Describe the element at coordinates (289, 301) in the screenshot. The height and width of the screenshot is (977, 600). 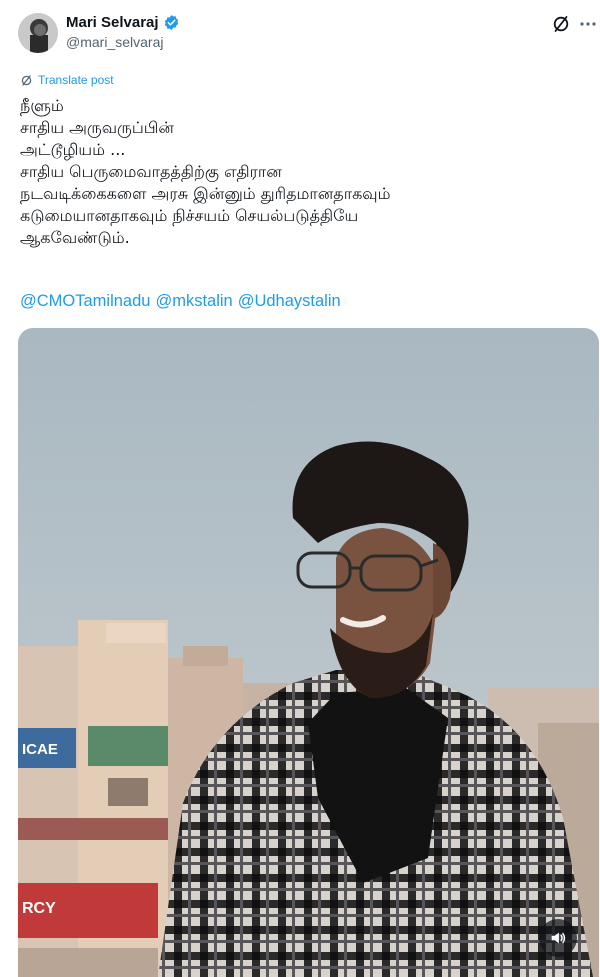
I see `mention-udhaystalin: @Udhaystalin` at that location.